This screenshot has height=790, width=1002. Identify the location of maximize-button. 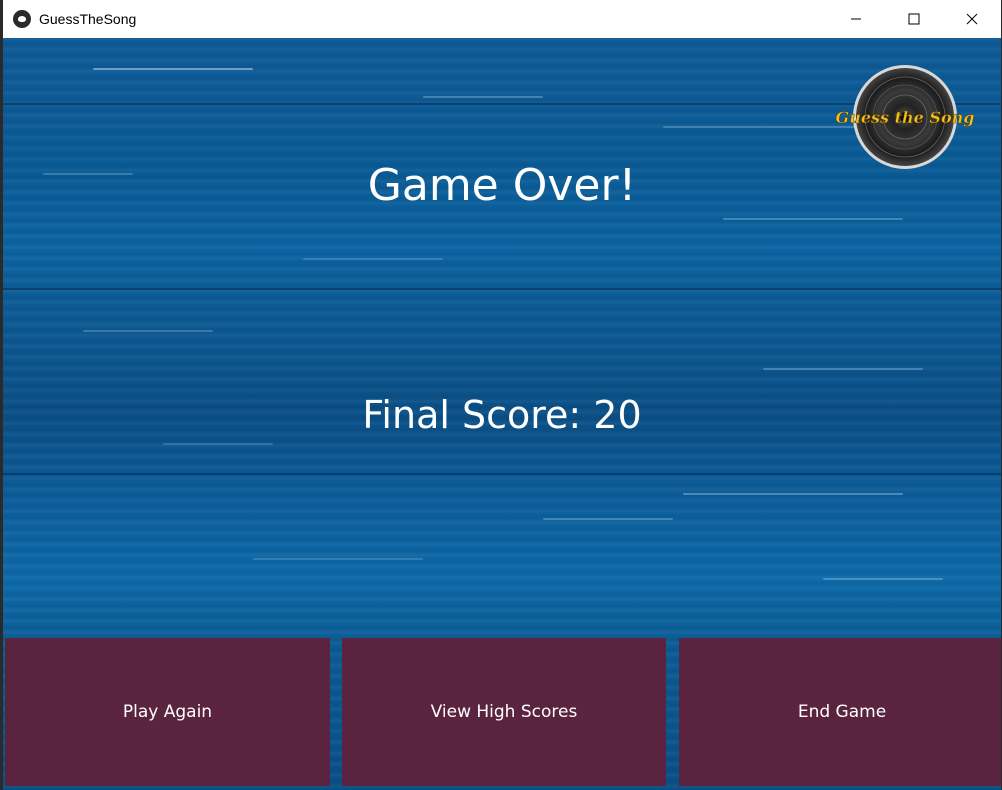
(914, 19).